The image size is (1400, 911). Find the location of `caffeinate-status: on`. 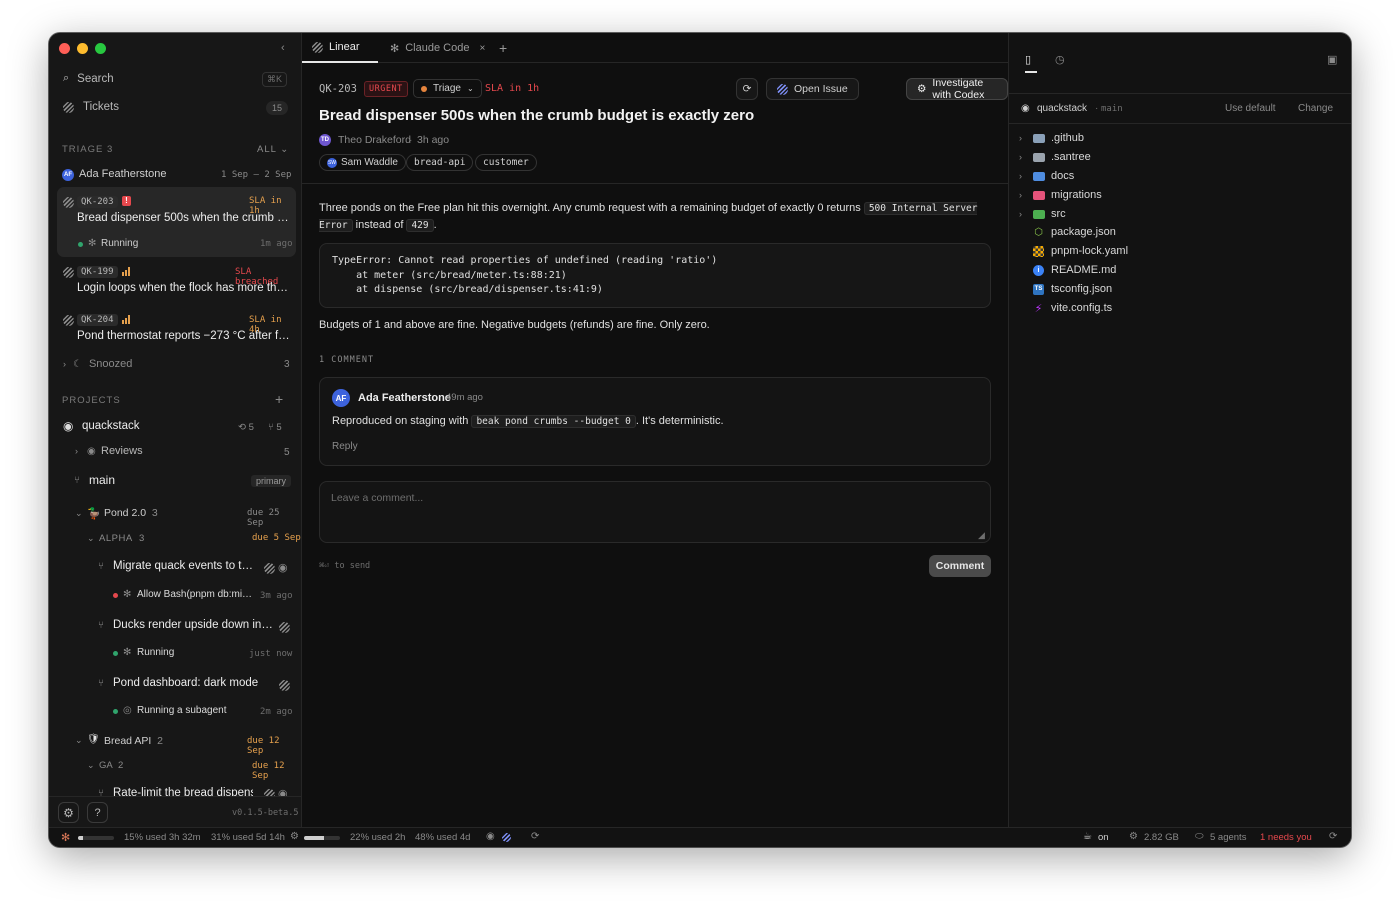

caffeinate-status: on is located at coordinates (1103, 837).